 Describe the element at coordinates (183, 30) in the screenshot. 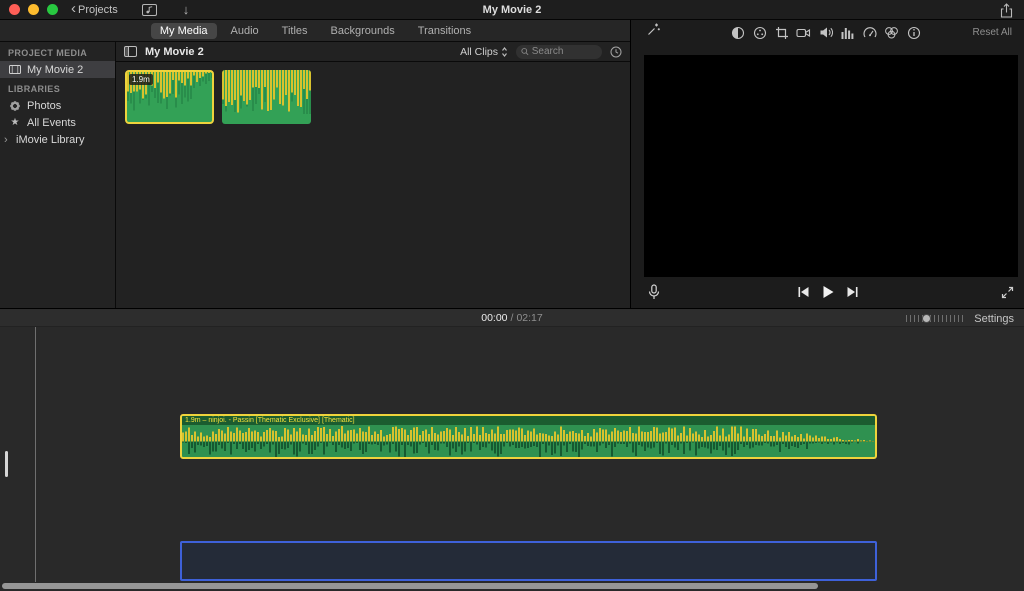

I see `tab-my-media: My Media` at that location.